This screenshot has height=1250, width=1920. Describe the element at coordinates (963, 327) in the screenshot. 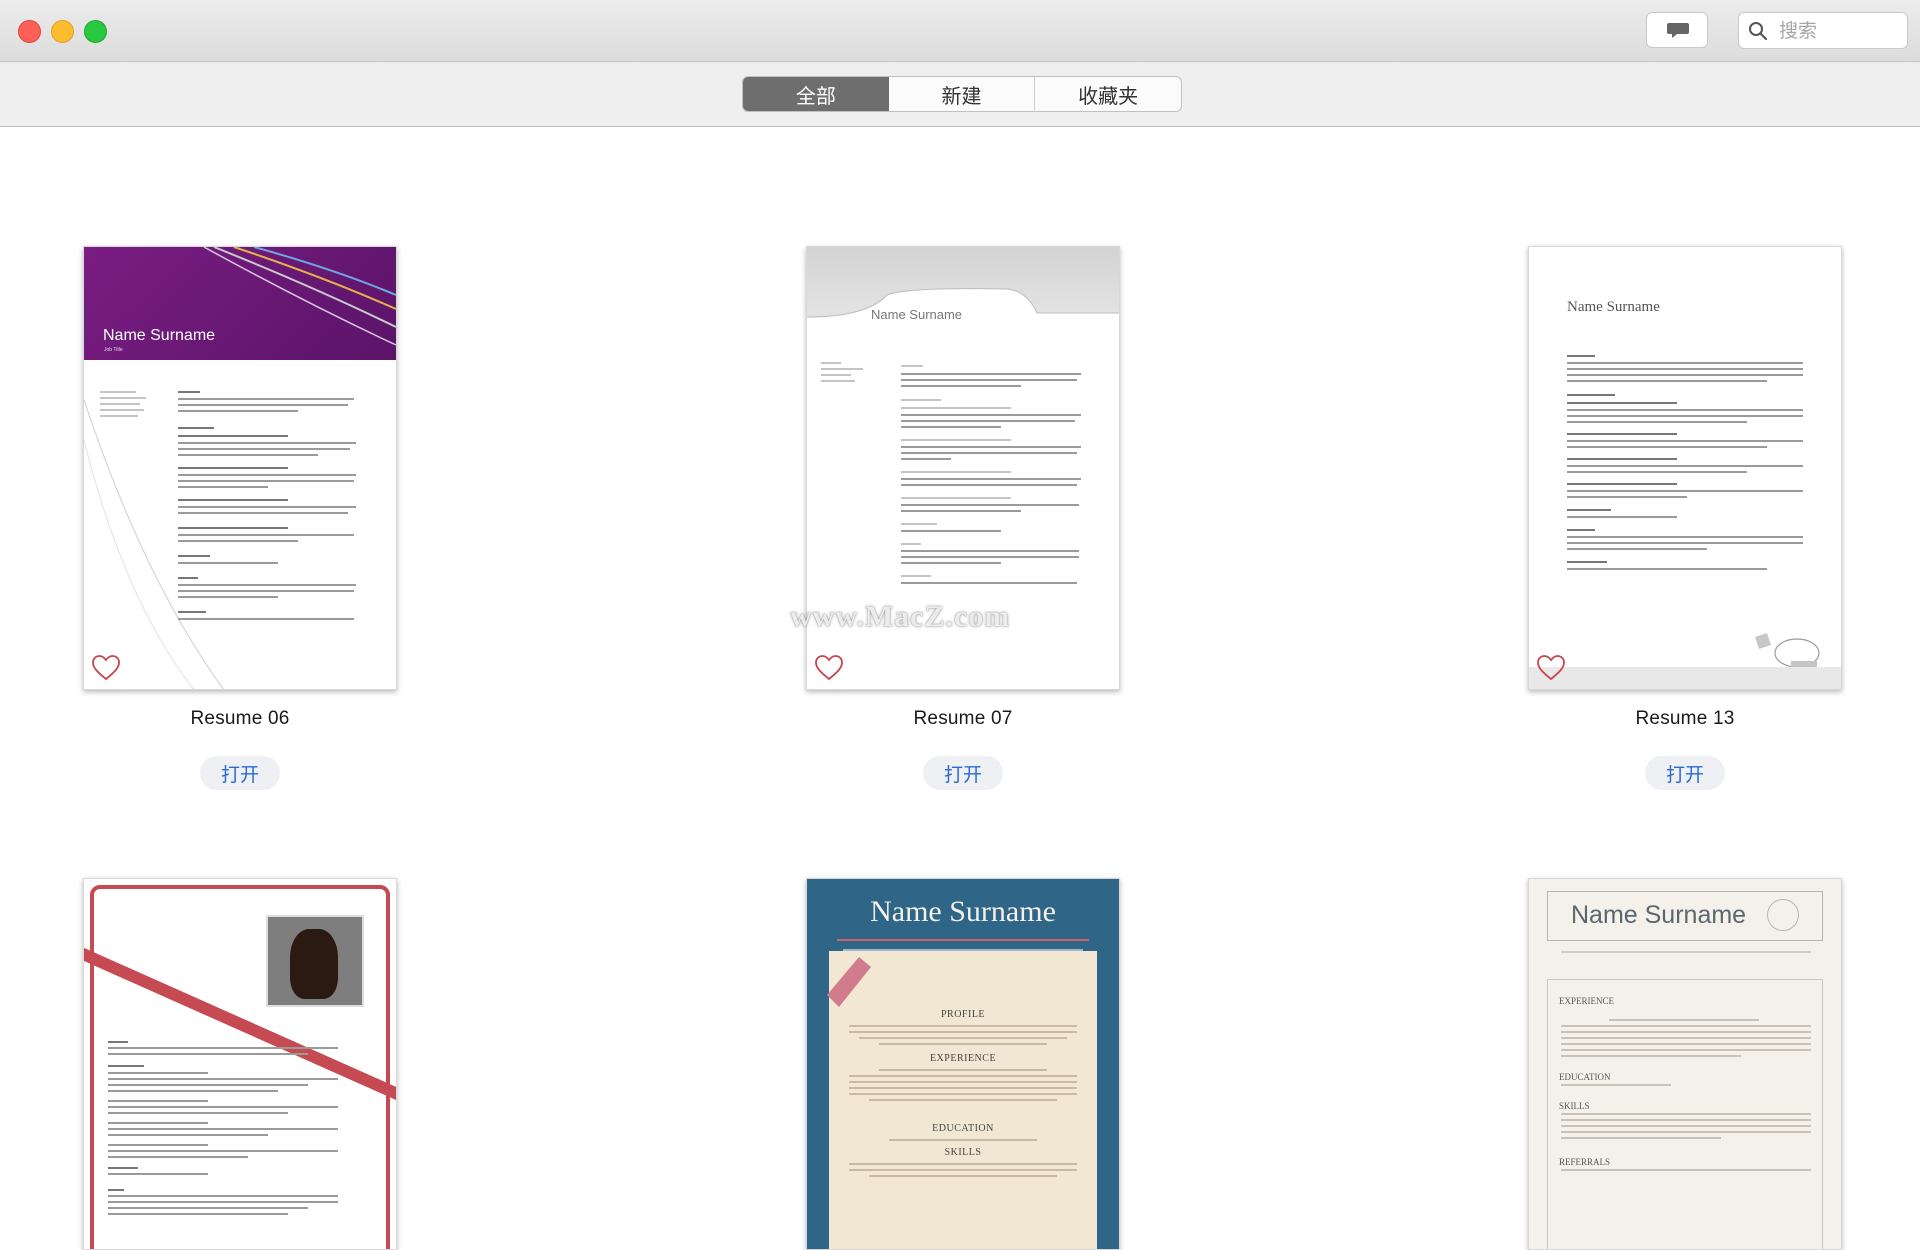

I see `header-arc` at that location.